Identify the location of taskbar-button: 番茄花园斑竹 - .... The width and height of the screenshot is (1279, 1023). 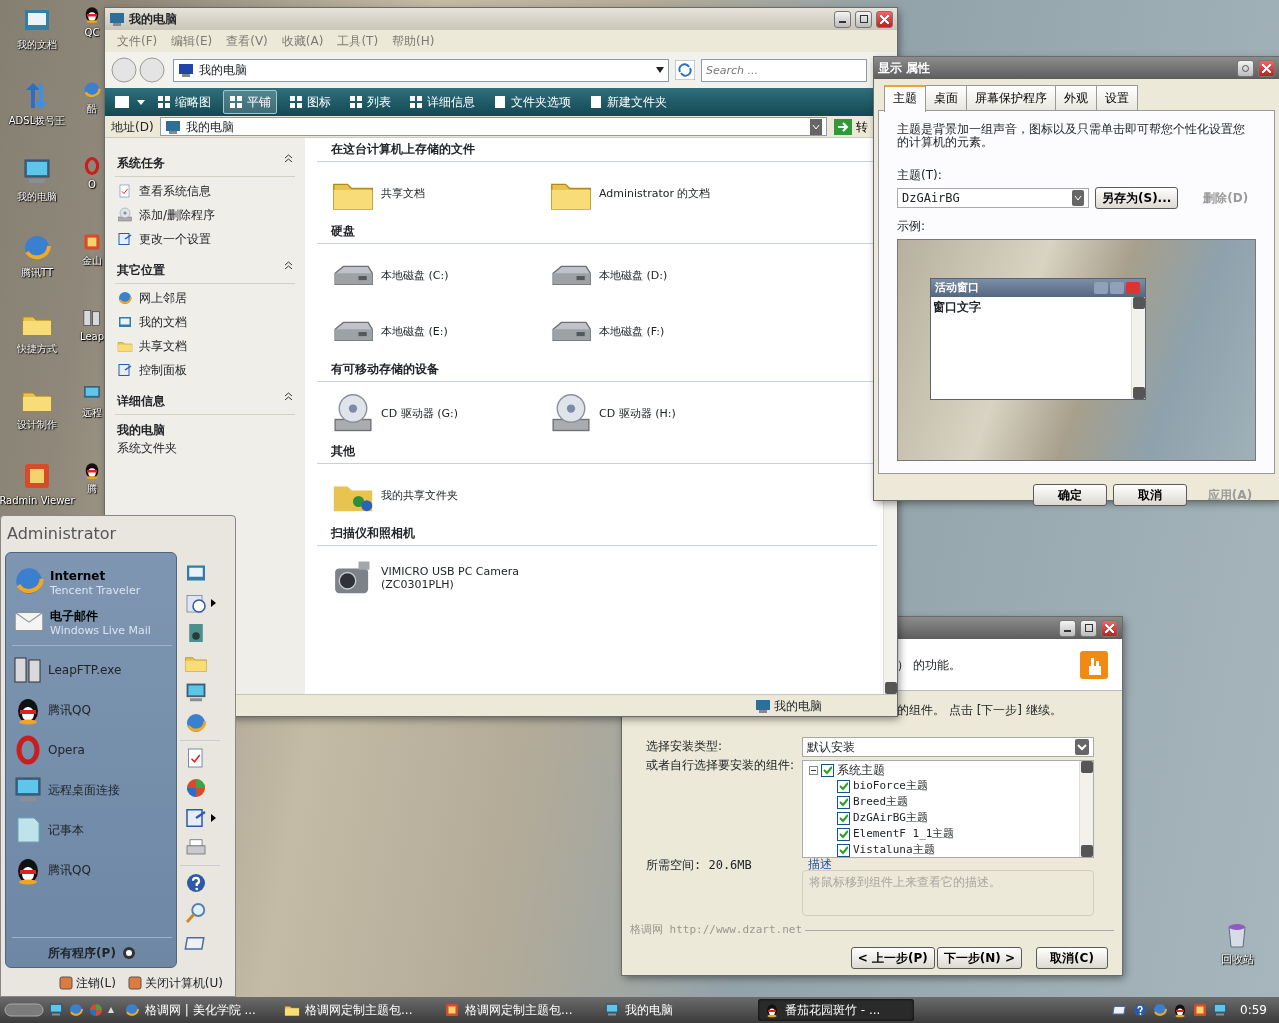
(836, 1010).